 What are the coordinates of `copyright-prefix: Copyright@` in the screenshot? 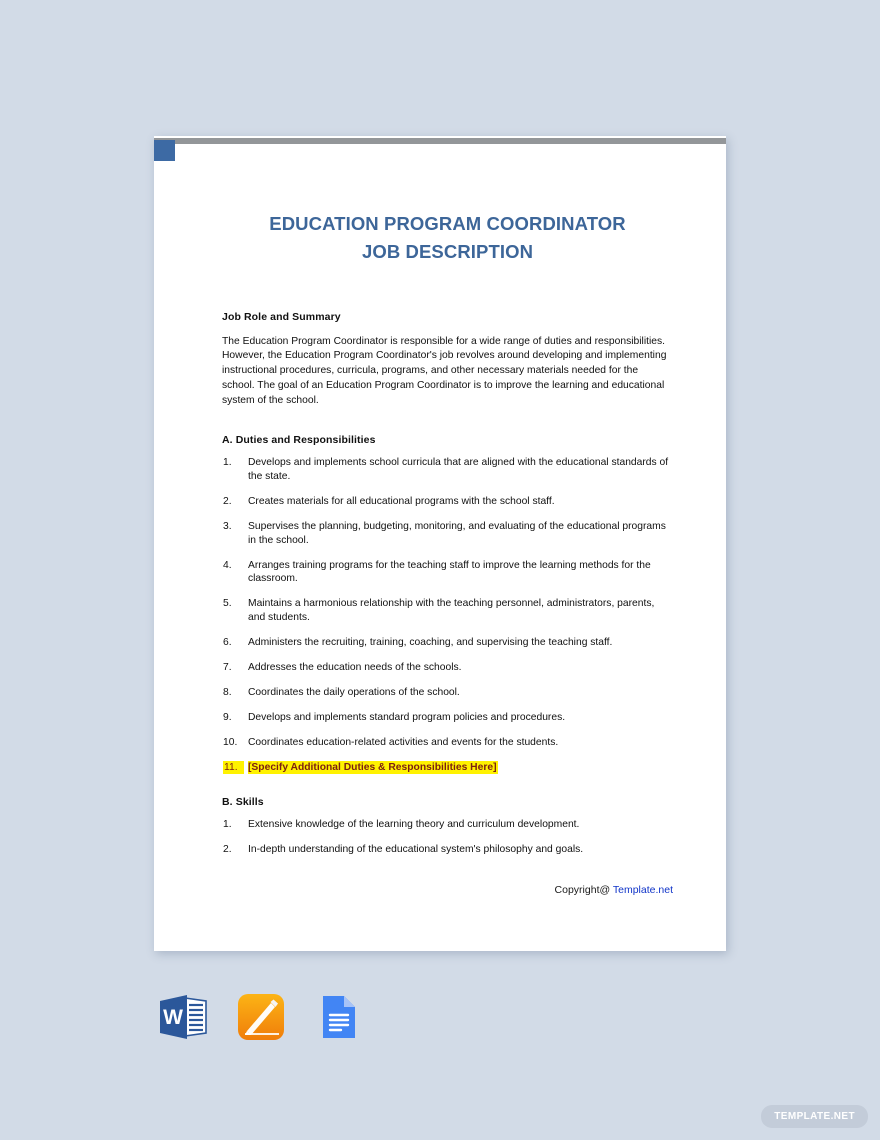 It's located at (583, 890).